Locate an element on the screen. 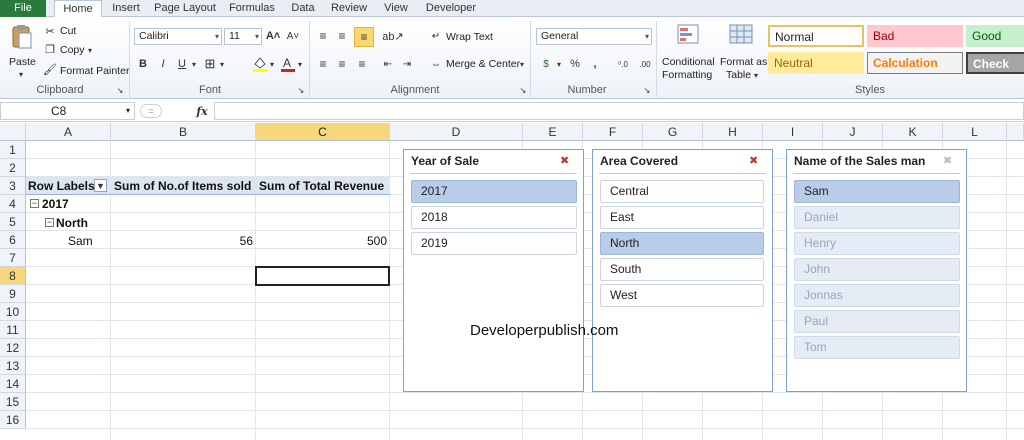 This screenshot has height=440, width=1024. slicer-item: Central is located at coordinates (682, 191).